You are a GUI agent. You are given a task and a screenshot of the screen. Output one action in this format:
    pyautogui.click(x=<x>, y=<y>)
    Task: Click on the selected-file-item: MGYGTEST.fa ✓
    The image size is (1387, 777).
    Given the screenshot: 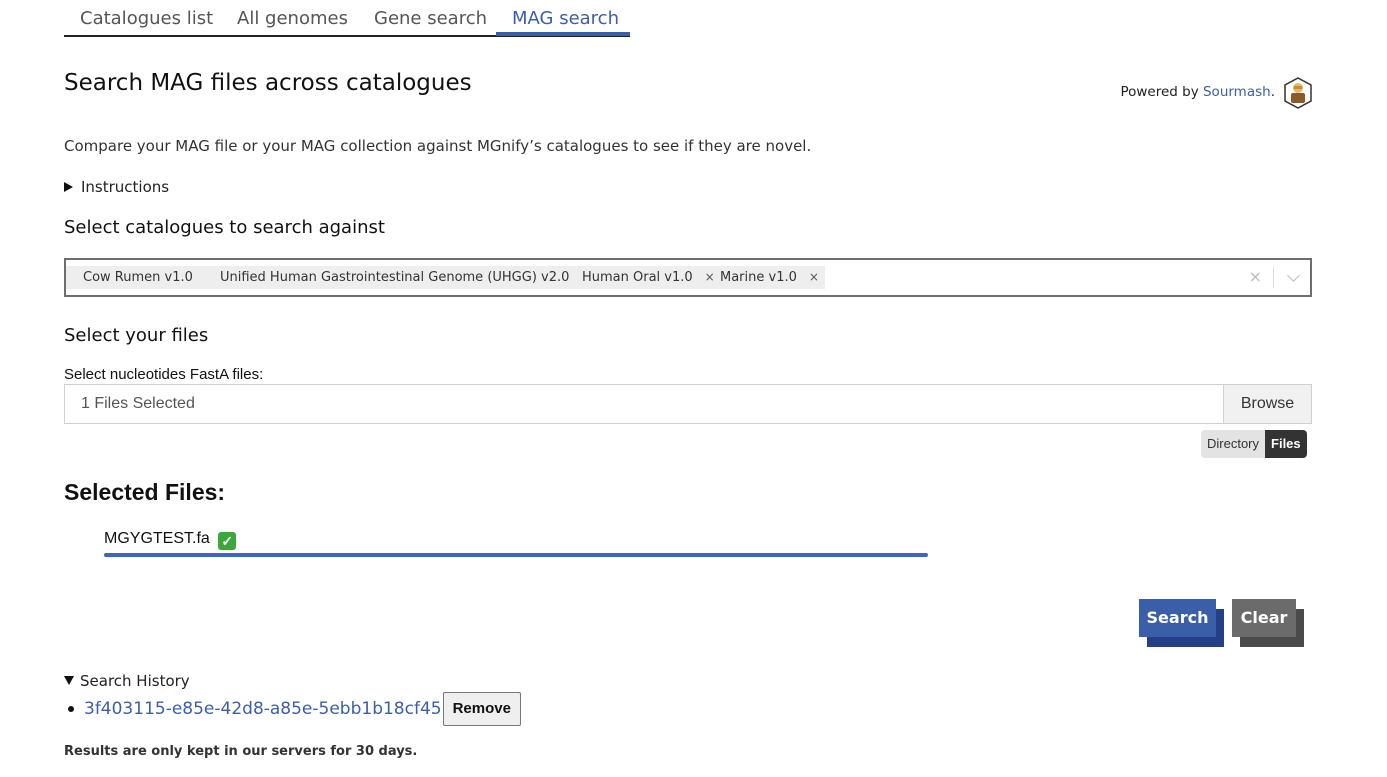 What is the action you would take?
    pyautogui.click(x=170, y=540)
    